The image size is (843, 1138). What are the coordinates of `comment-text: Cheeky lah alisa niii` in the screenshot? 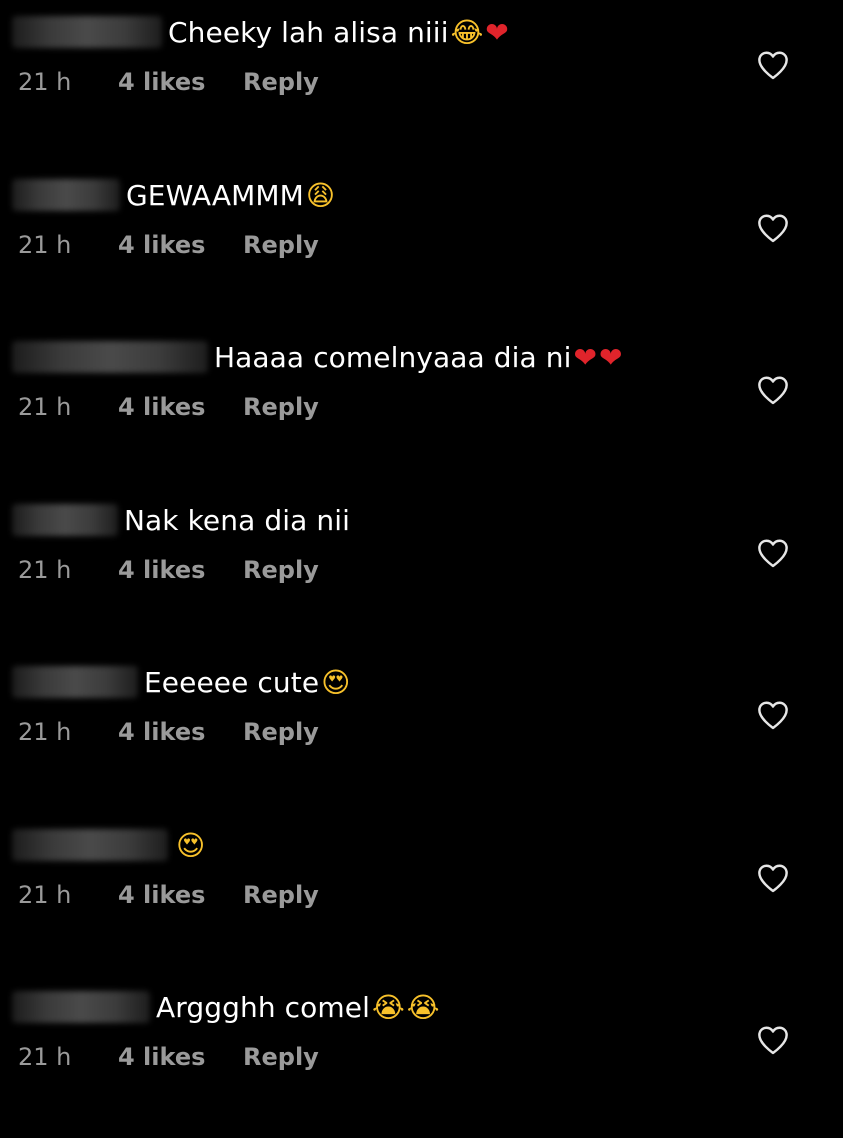 It's located at (308, 32).